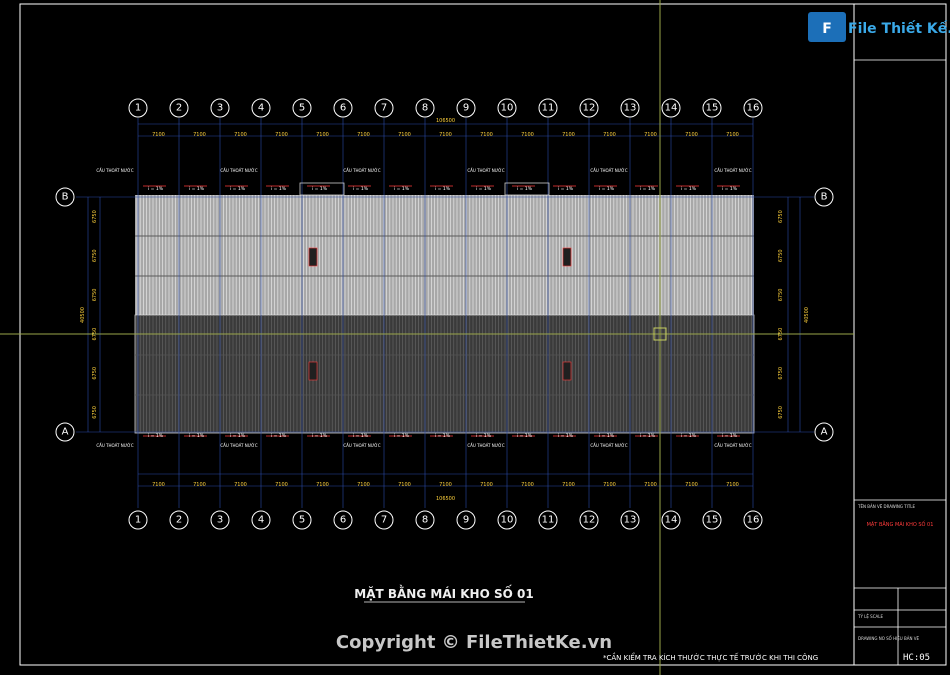 The height and width of the screenshot is (675, 950). I want to click on row-bubble-b: B, so click(65, 197).